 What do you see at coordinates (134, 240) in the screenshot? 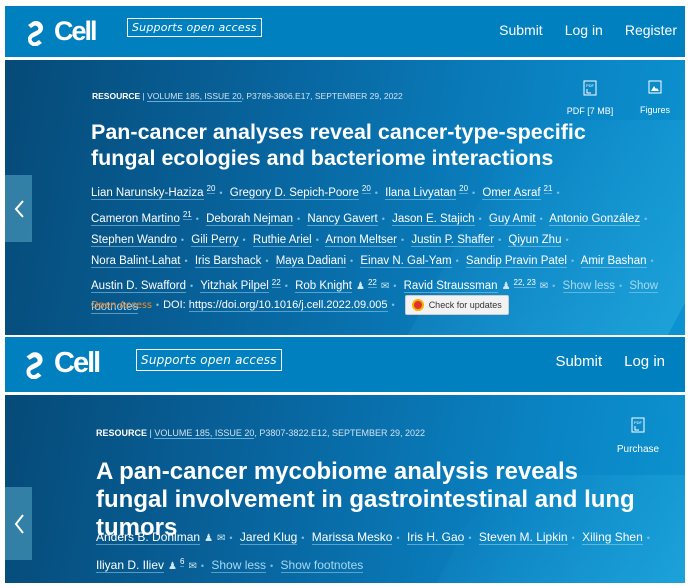
I see `author-link: Stephen Wandro` at bounding box center [134, 240].